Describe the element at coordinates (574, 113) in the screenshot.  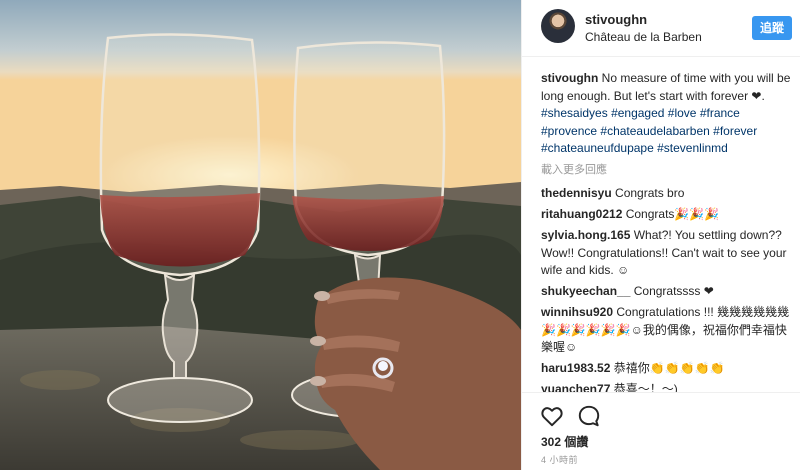
I see `hashtag-link: #shesaidyes` at that location.